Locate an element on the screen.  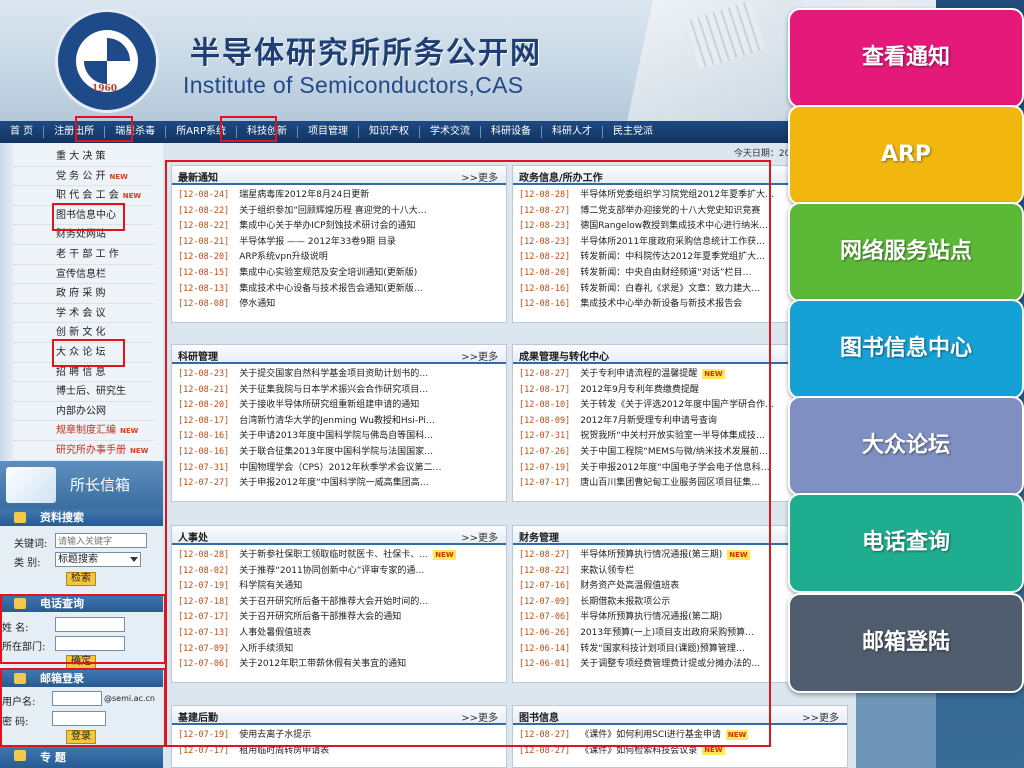
item-title-link: 关于召开研究所后备干部推荐大会的通知 is located at coordinates (320, 617).